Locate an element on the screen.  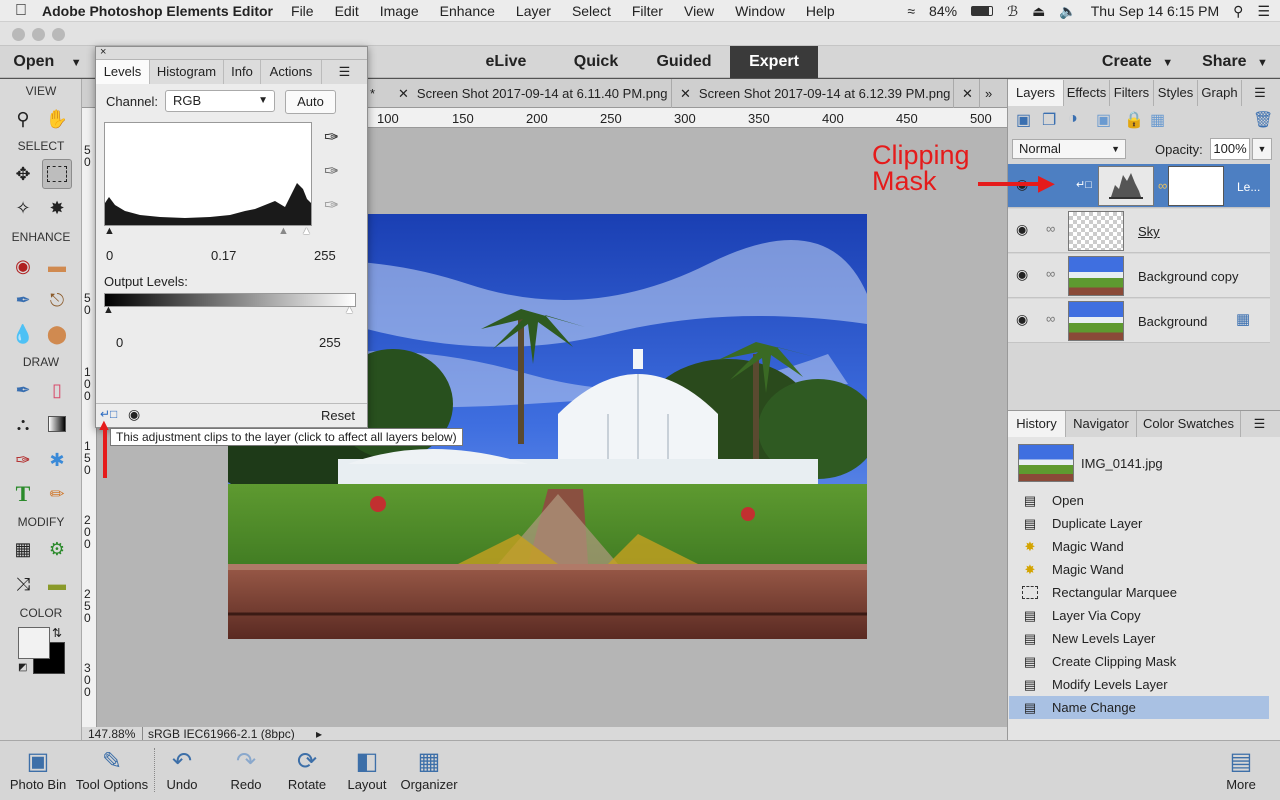
lasso-tool-icon: ✧ is located at coordinates (23, 208).